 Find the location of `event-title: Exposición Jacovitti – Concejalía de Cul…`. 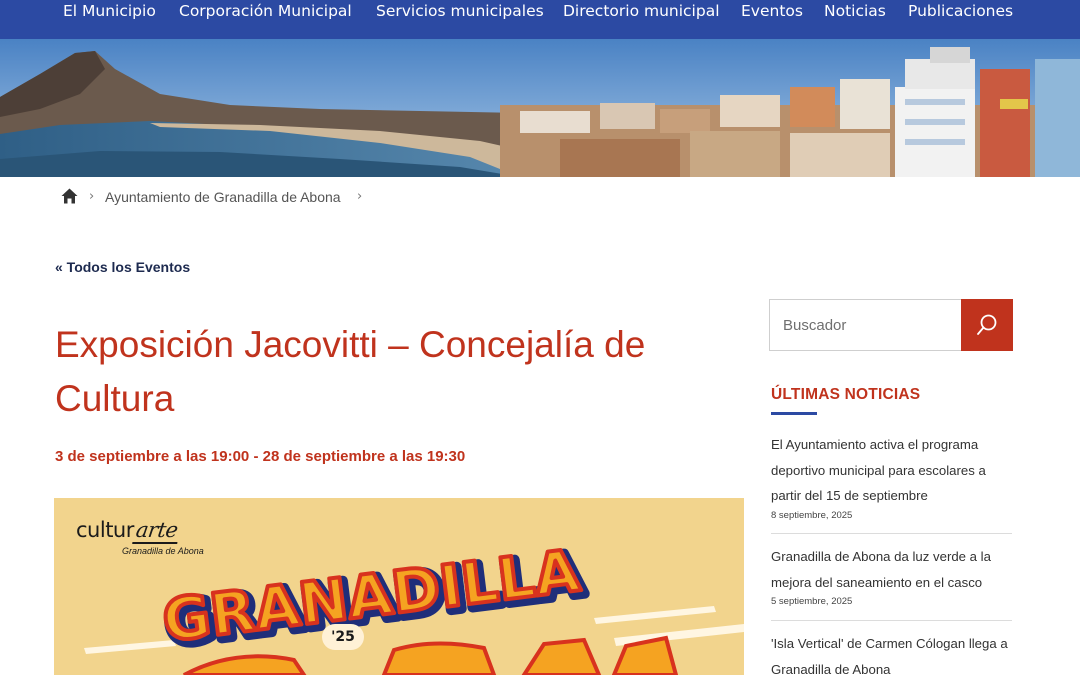

event-title: Exposición Jacovitti – Concejalía de Cul… is located at coordinates (350, 371).